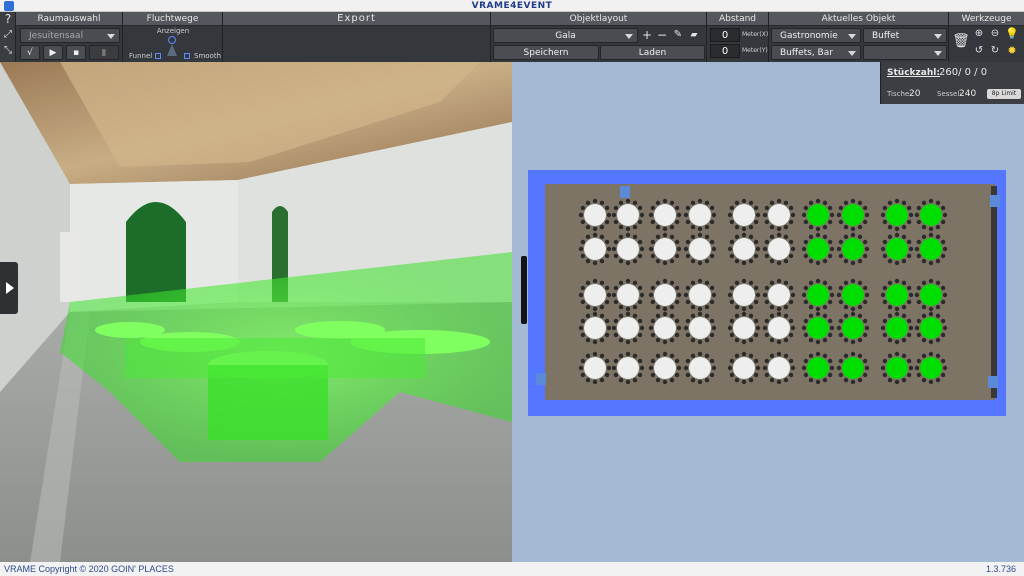 Image resolution: width=1024 pixels, height=576 pixels. Describe the element at coordinates (1012, 34) in the screenshot. I see `light-bulb-icon: 💡` at that location.